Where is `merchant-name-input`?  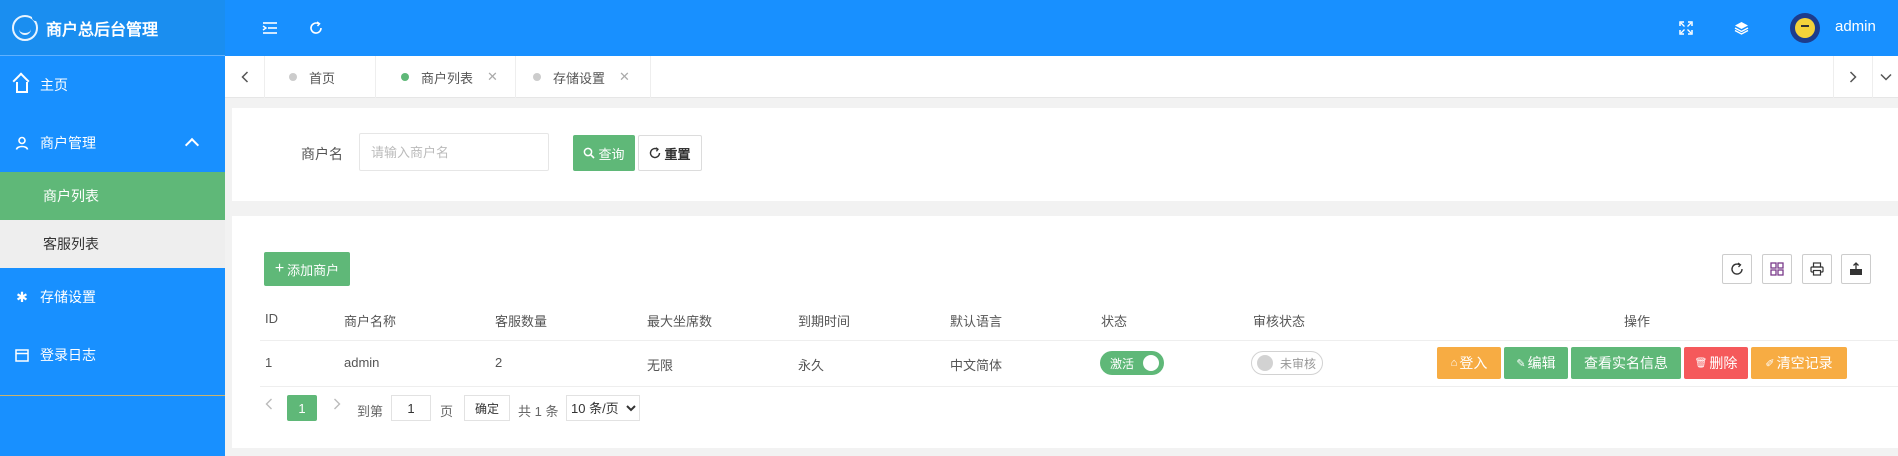 merchant-name-input is located at coordinates (454, 152).